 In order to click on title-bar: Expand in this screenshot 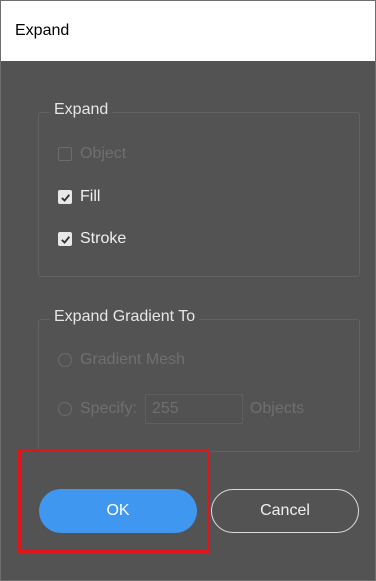, I will do `click(188, 31)`.